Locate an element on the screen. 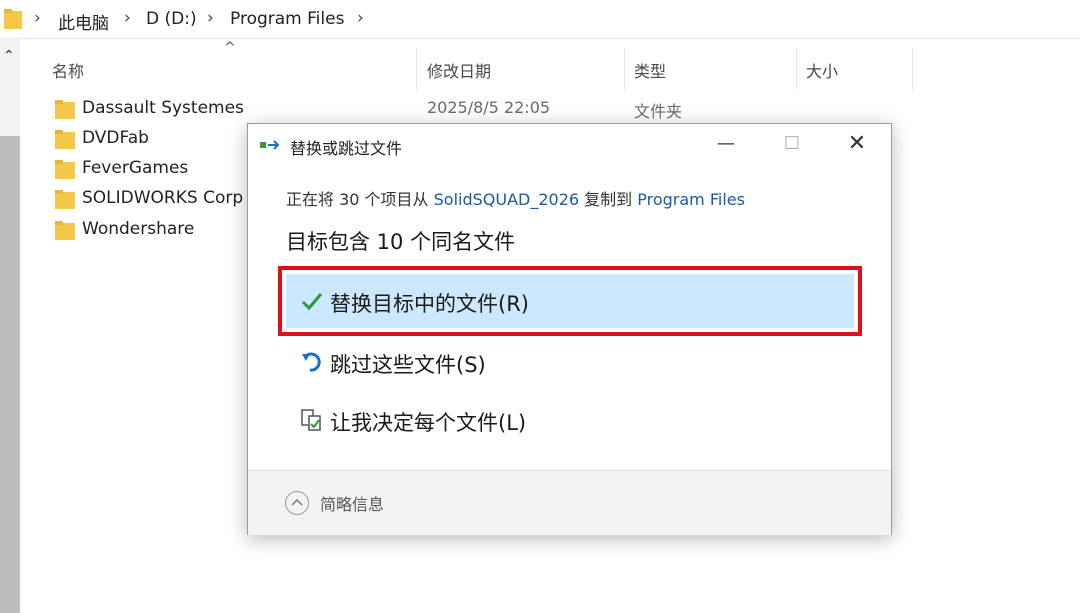  destination-link: Program Files is located at coordinates (691, 199).